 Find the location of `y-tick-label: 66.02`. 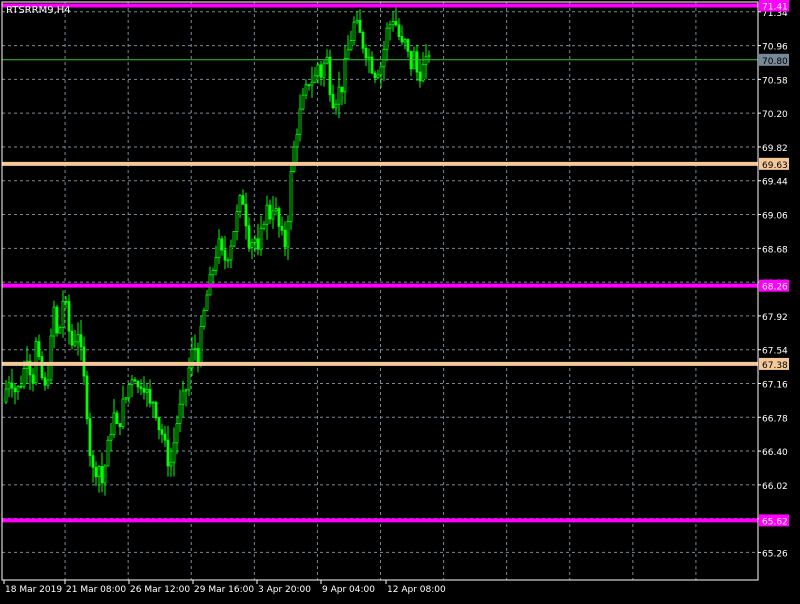

y-tick-label: 66.02 is located at coordinates (775, 487).